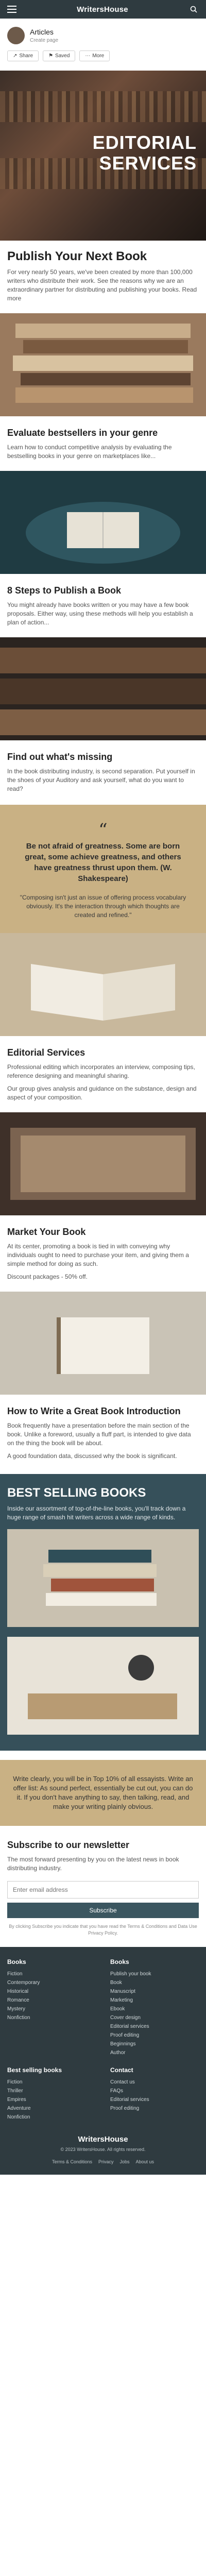 Image resolution: width=206 pixels, height=2576 pixels. What do you see at coordinates (103, 688) in the screenshot?
I see `library-image` at bounding box center [103, 688].